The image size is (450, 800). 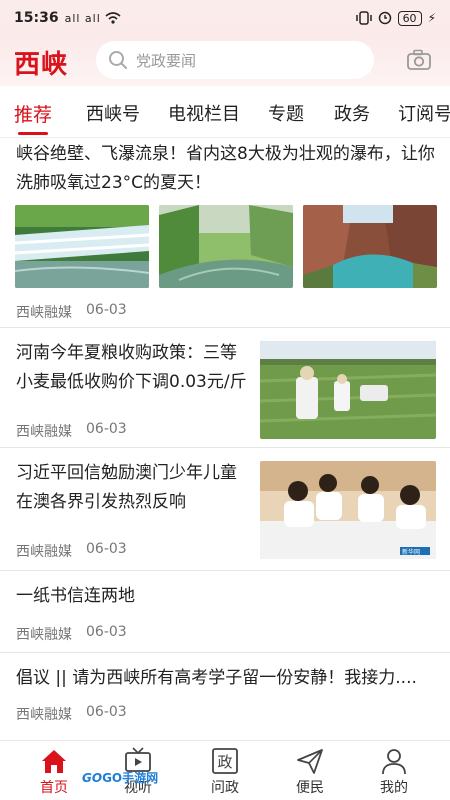 What do you see at coordinates (54, 788) in the screenshot?
I see `nav-home-label: 首页` at bounding box center [54, 788].